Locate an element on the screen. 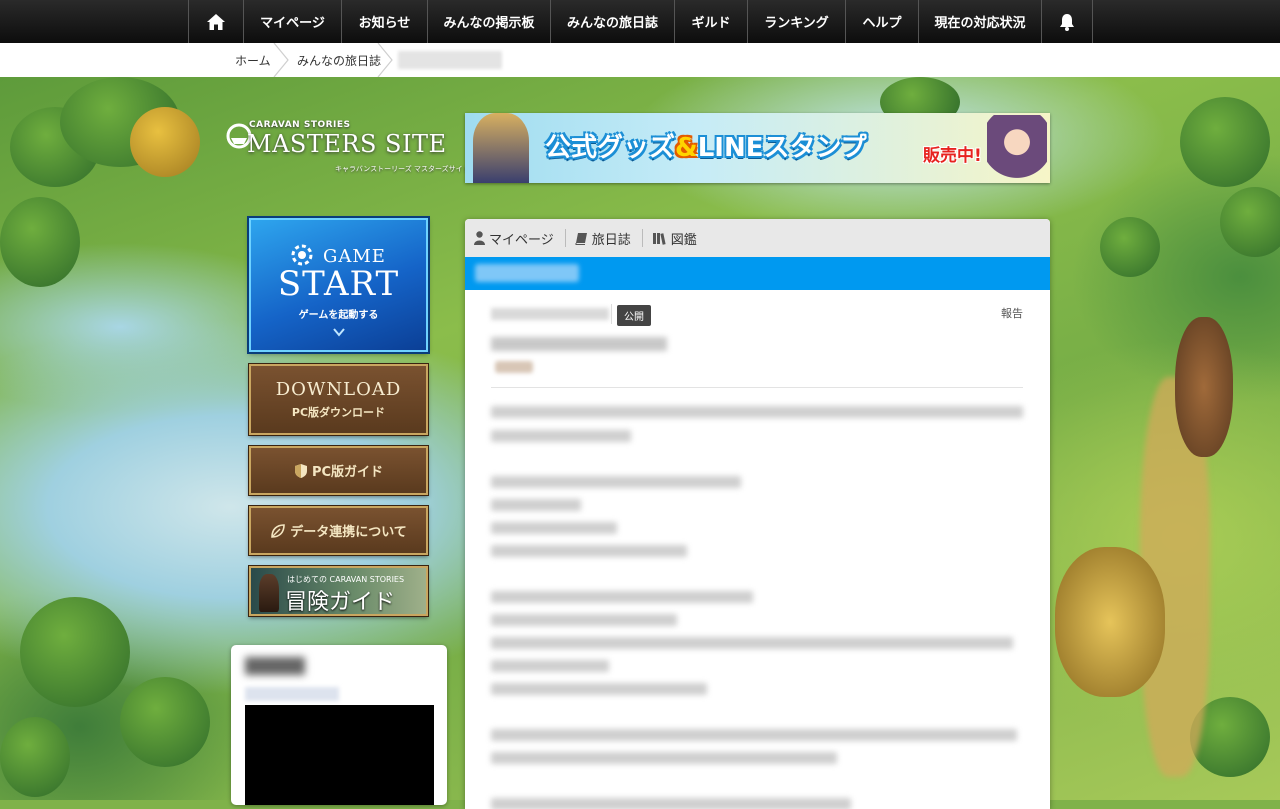 Image resolution: width=1280 pixels, height=809 pixels. profile-name-blurred is located at coordinates (275, 666).